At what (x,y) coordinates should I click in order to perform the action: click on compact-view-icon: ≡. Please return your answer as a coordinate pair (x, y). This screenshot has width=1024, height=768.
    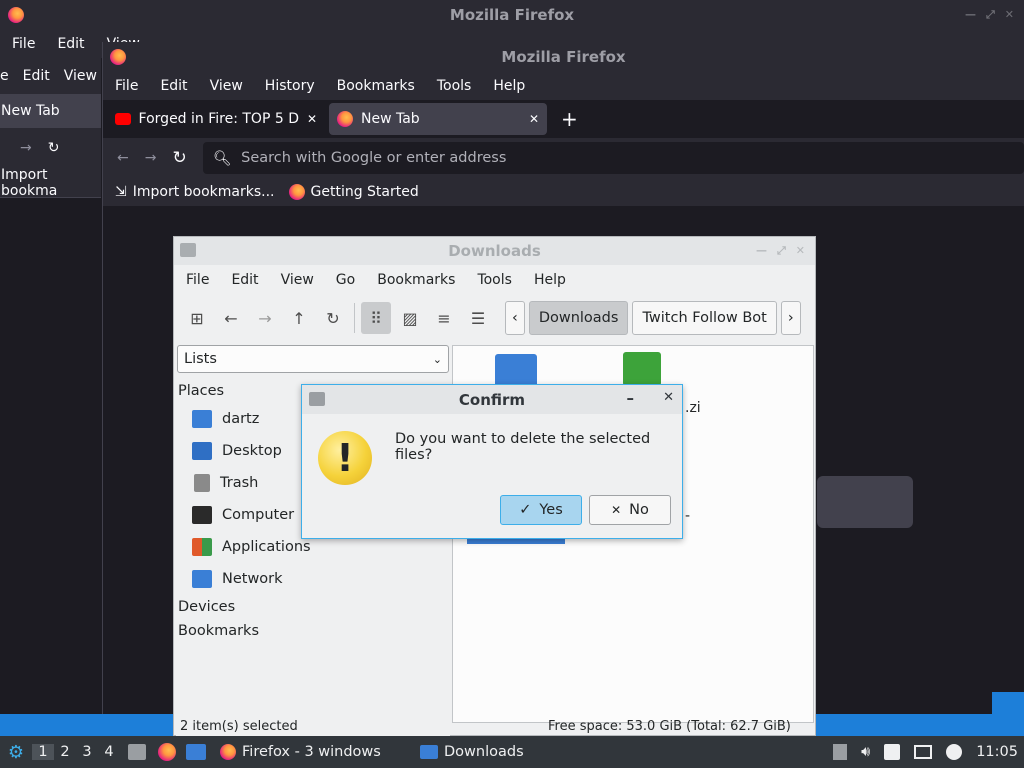
    Looking at the image, I should click on (444, 318).